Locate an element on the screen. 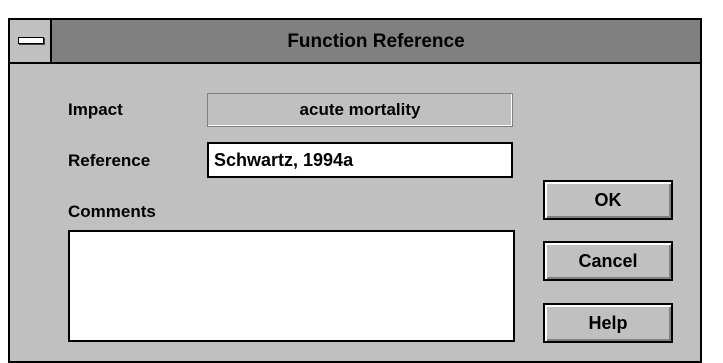 This screenshot has width=723, height=363. system-menu-button is located at coordinates (31, 41).